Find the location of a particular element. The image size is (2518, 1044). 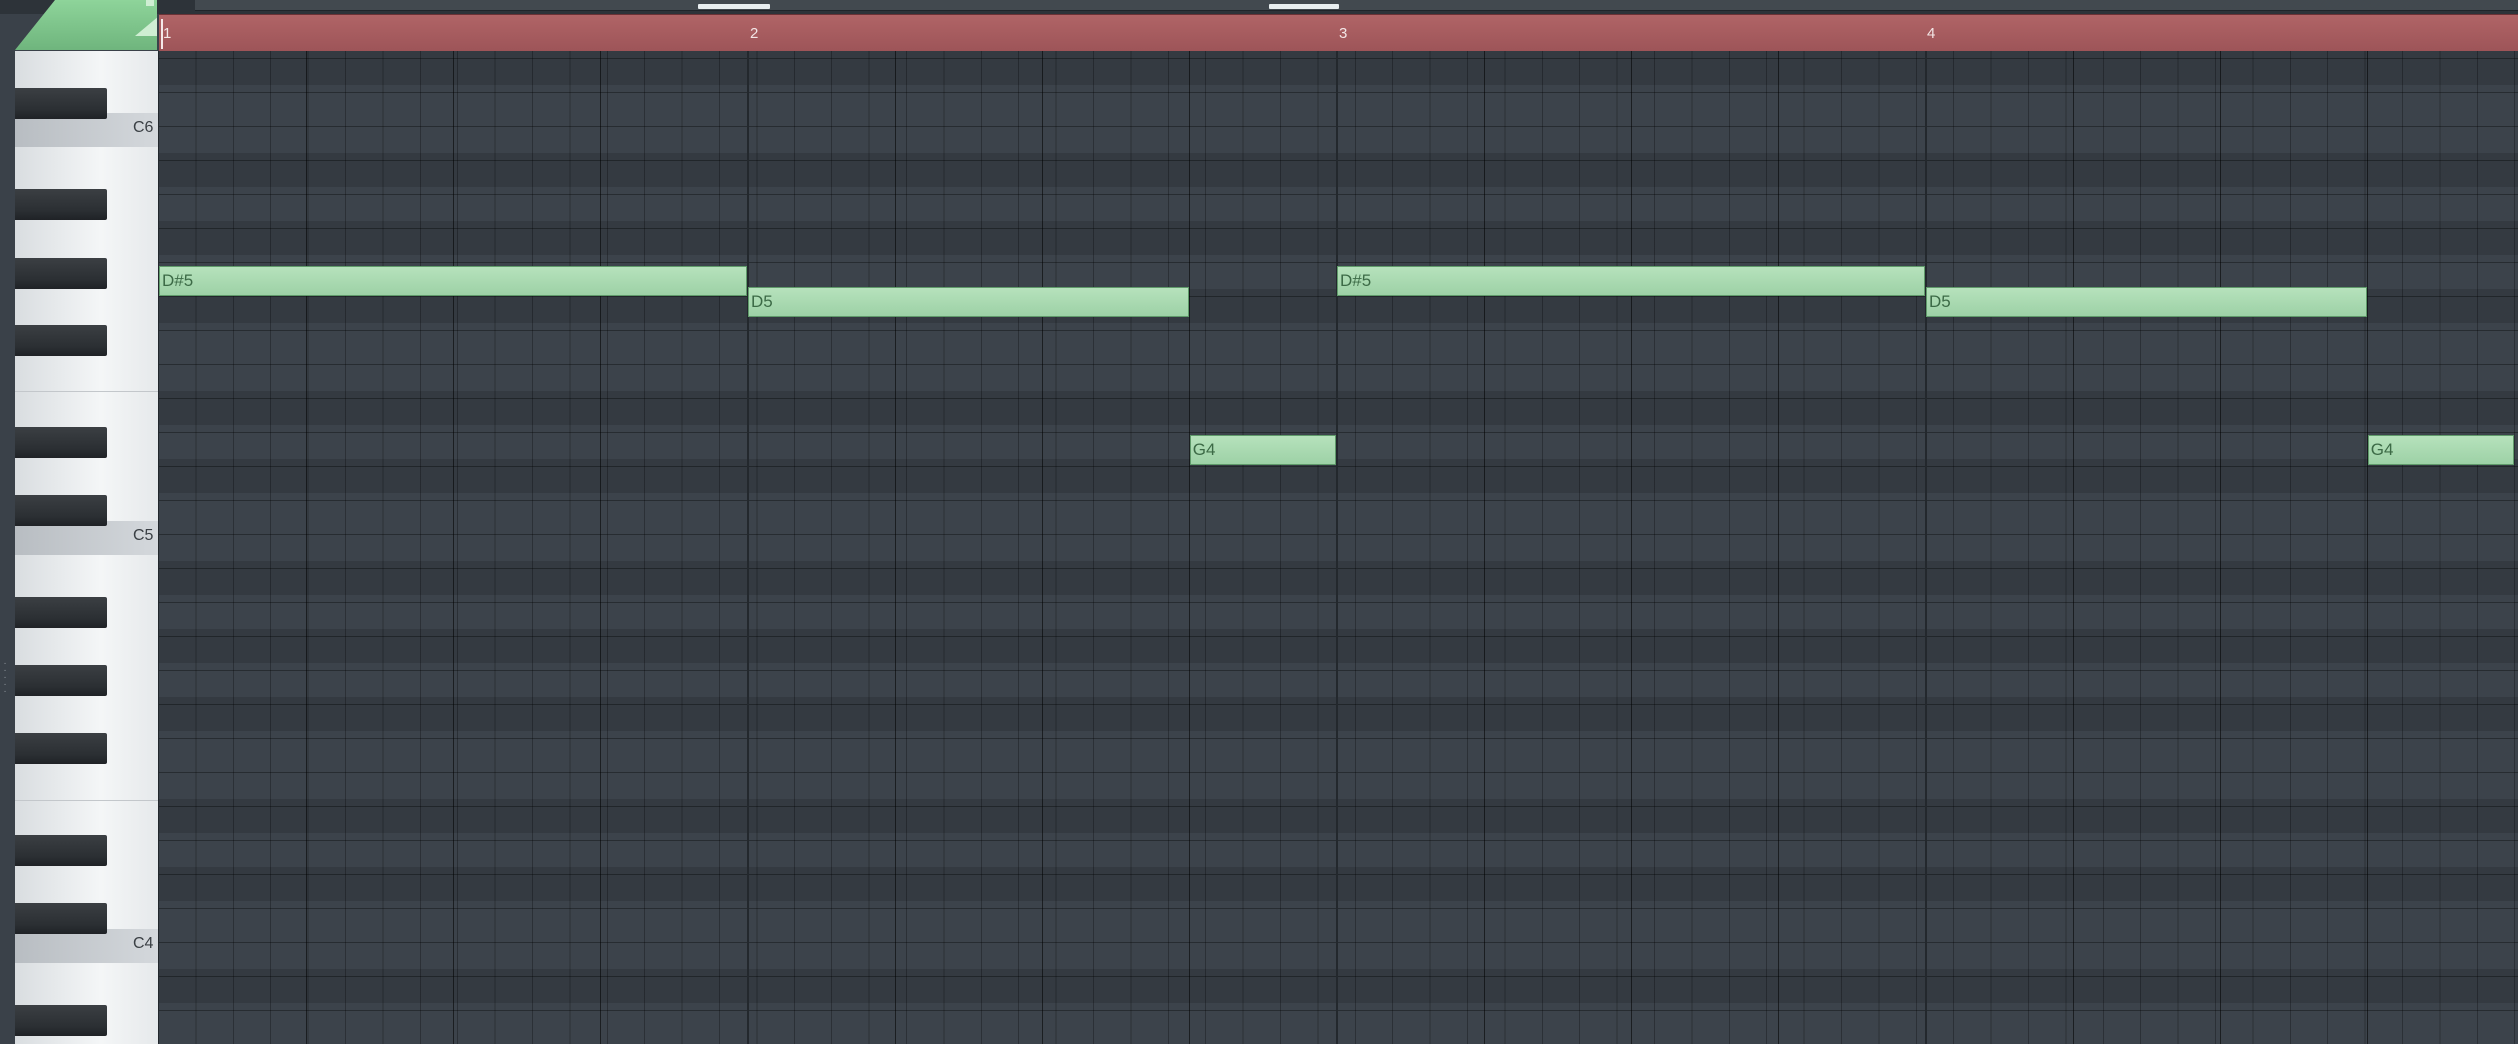

scroll-handle-right is located at coordinates (1304, 6).